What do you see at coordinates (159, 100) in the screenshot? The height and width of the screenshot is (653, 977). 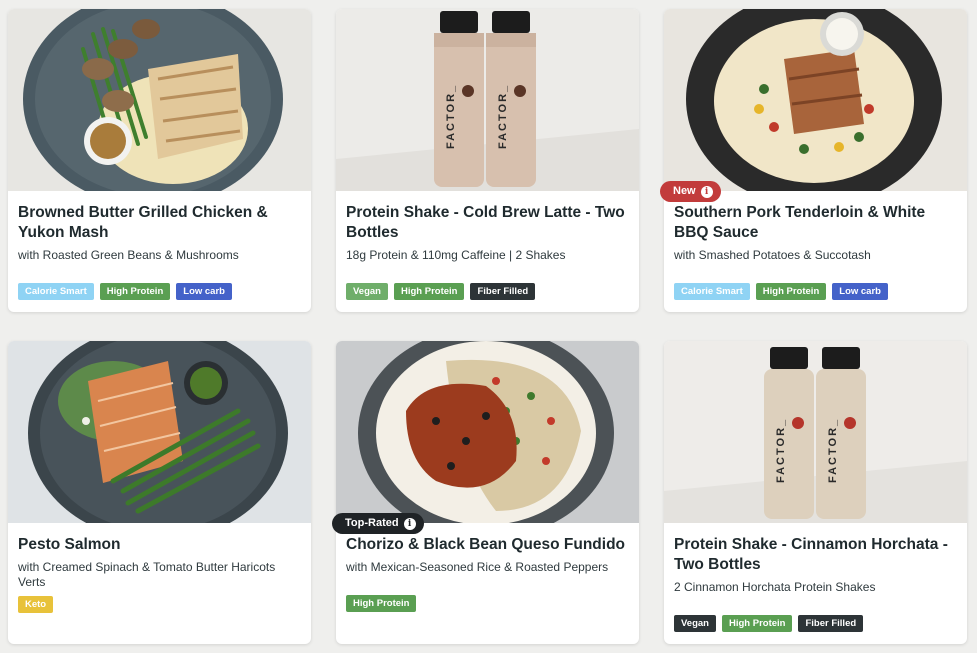 I see `chicken-plate-image` at bounding box center [159, 100].